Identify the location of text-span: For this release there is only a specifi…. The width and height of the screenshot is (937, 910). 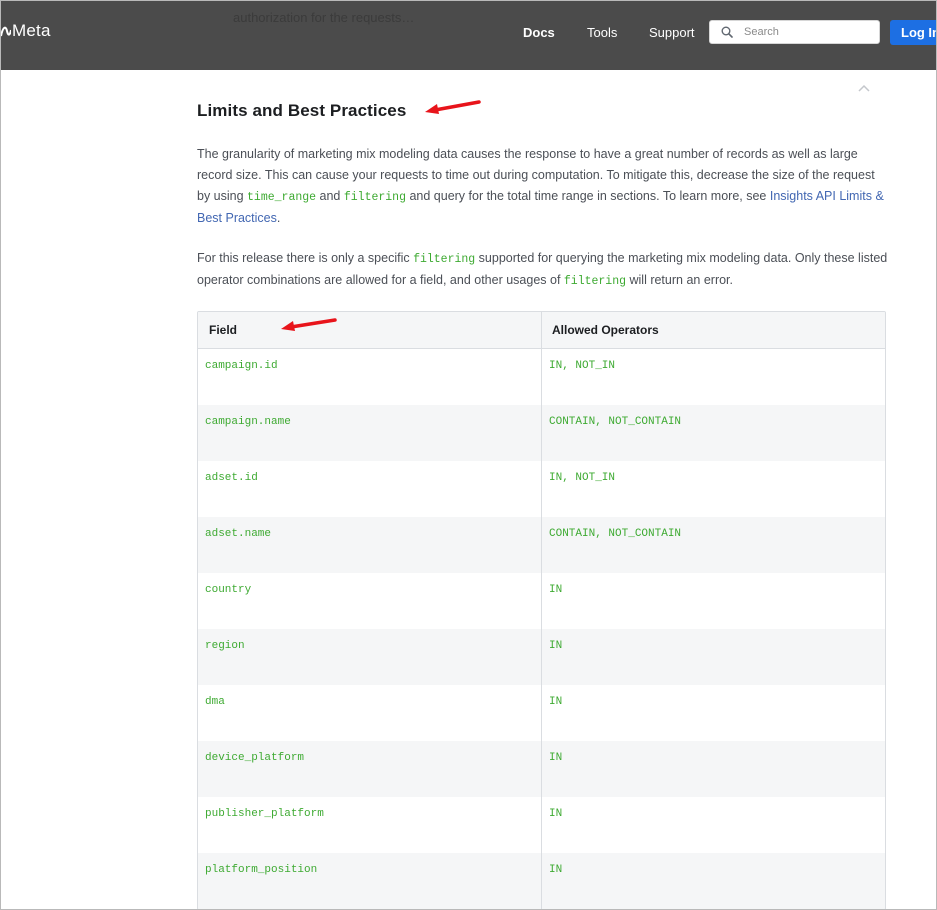
(305, 258).